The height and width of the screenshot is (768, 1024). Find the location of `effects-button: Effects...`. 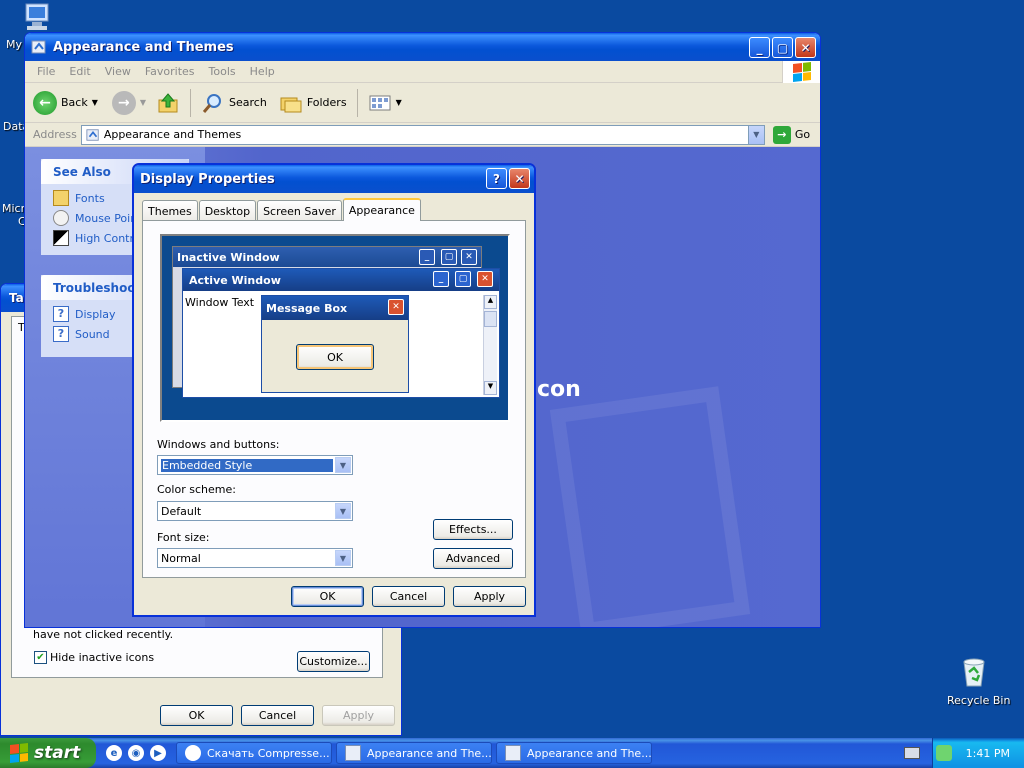

effects-button: Effects... is located at coordinates (473, 529).